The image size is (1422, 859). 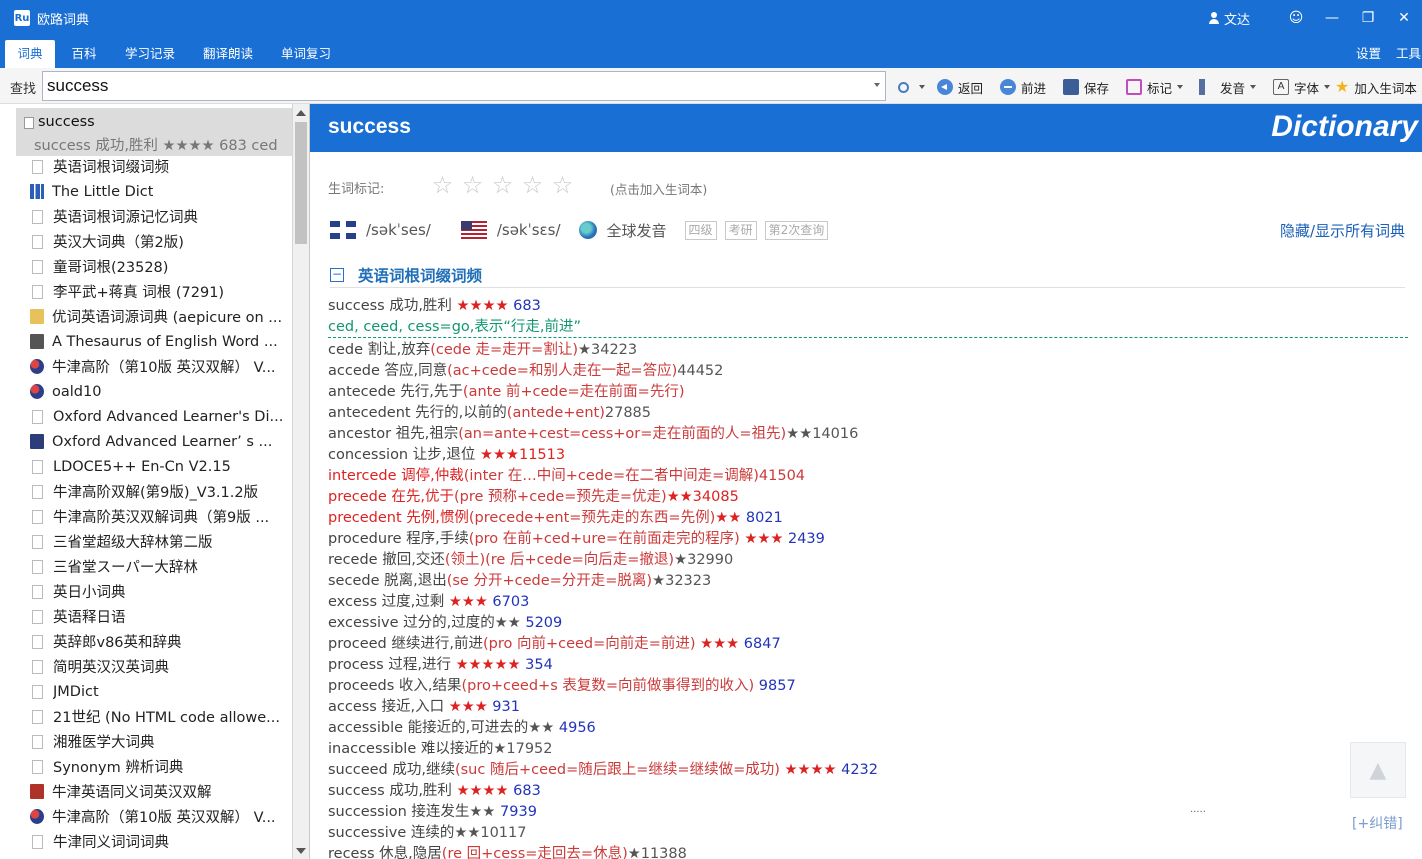 What do you see at coordinates (161, 841) in the screenshot?
I see `sidebar-dict-item: 牛津同义词词词典` at bounding box center [161, 841].